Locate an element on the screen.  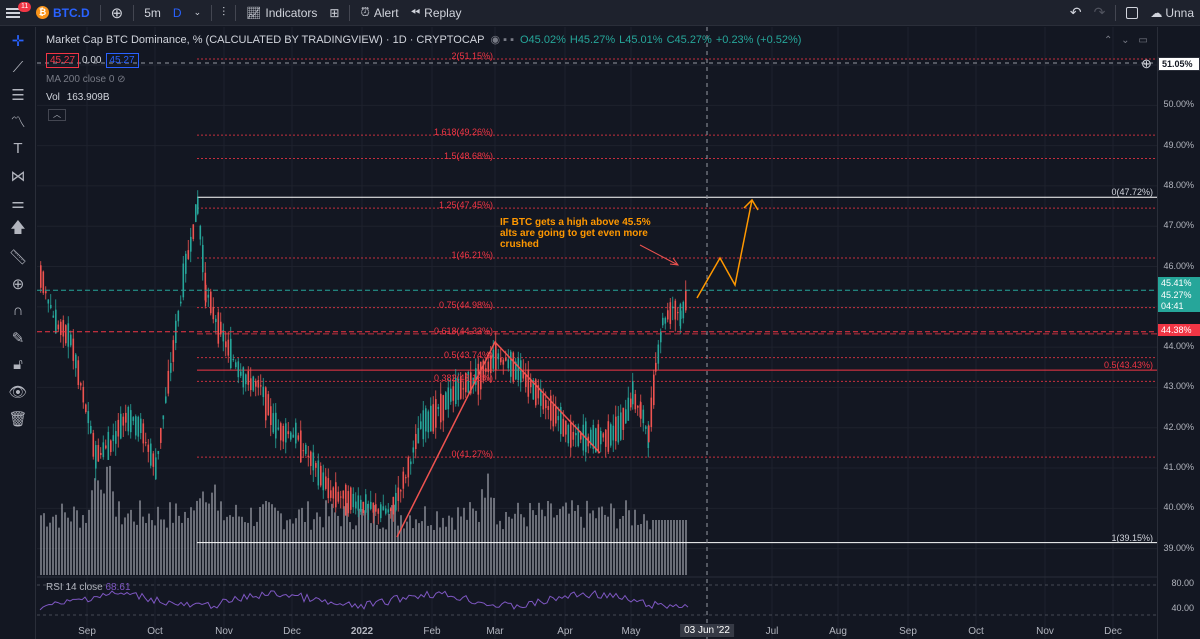
fib-level-label: 1(46.21%) is located at coordinates (472, 255).